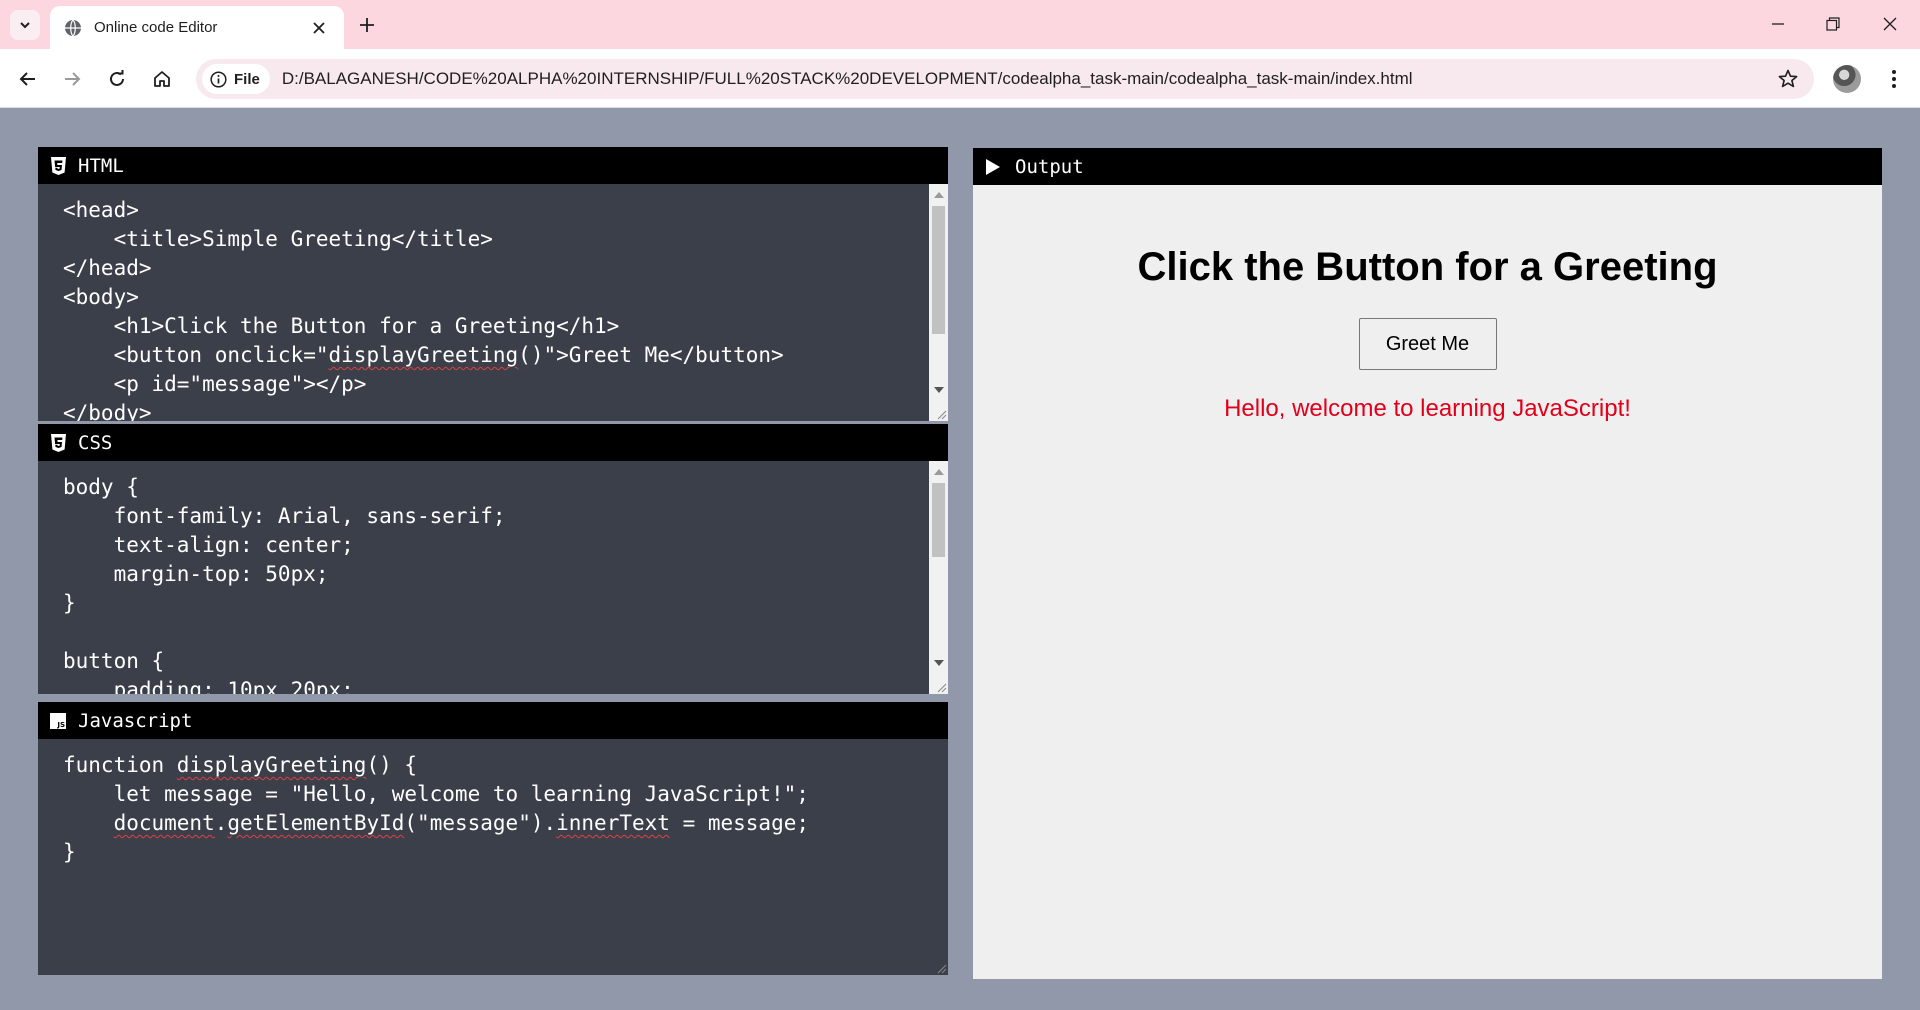 The height and width of the screenshot is (1010, 1920). Describe the element at coordinates (196, 574) in the screenshot. I see `code-line: margin-top: 50px;` at that location.